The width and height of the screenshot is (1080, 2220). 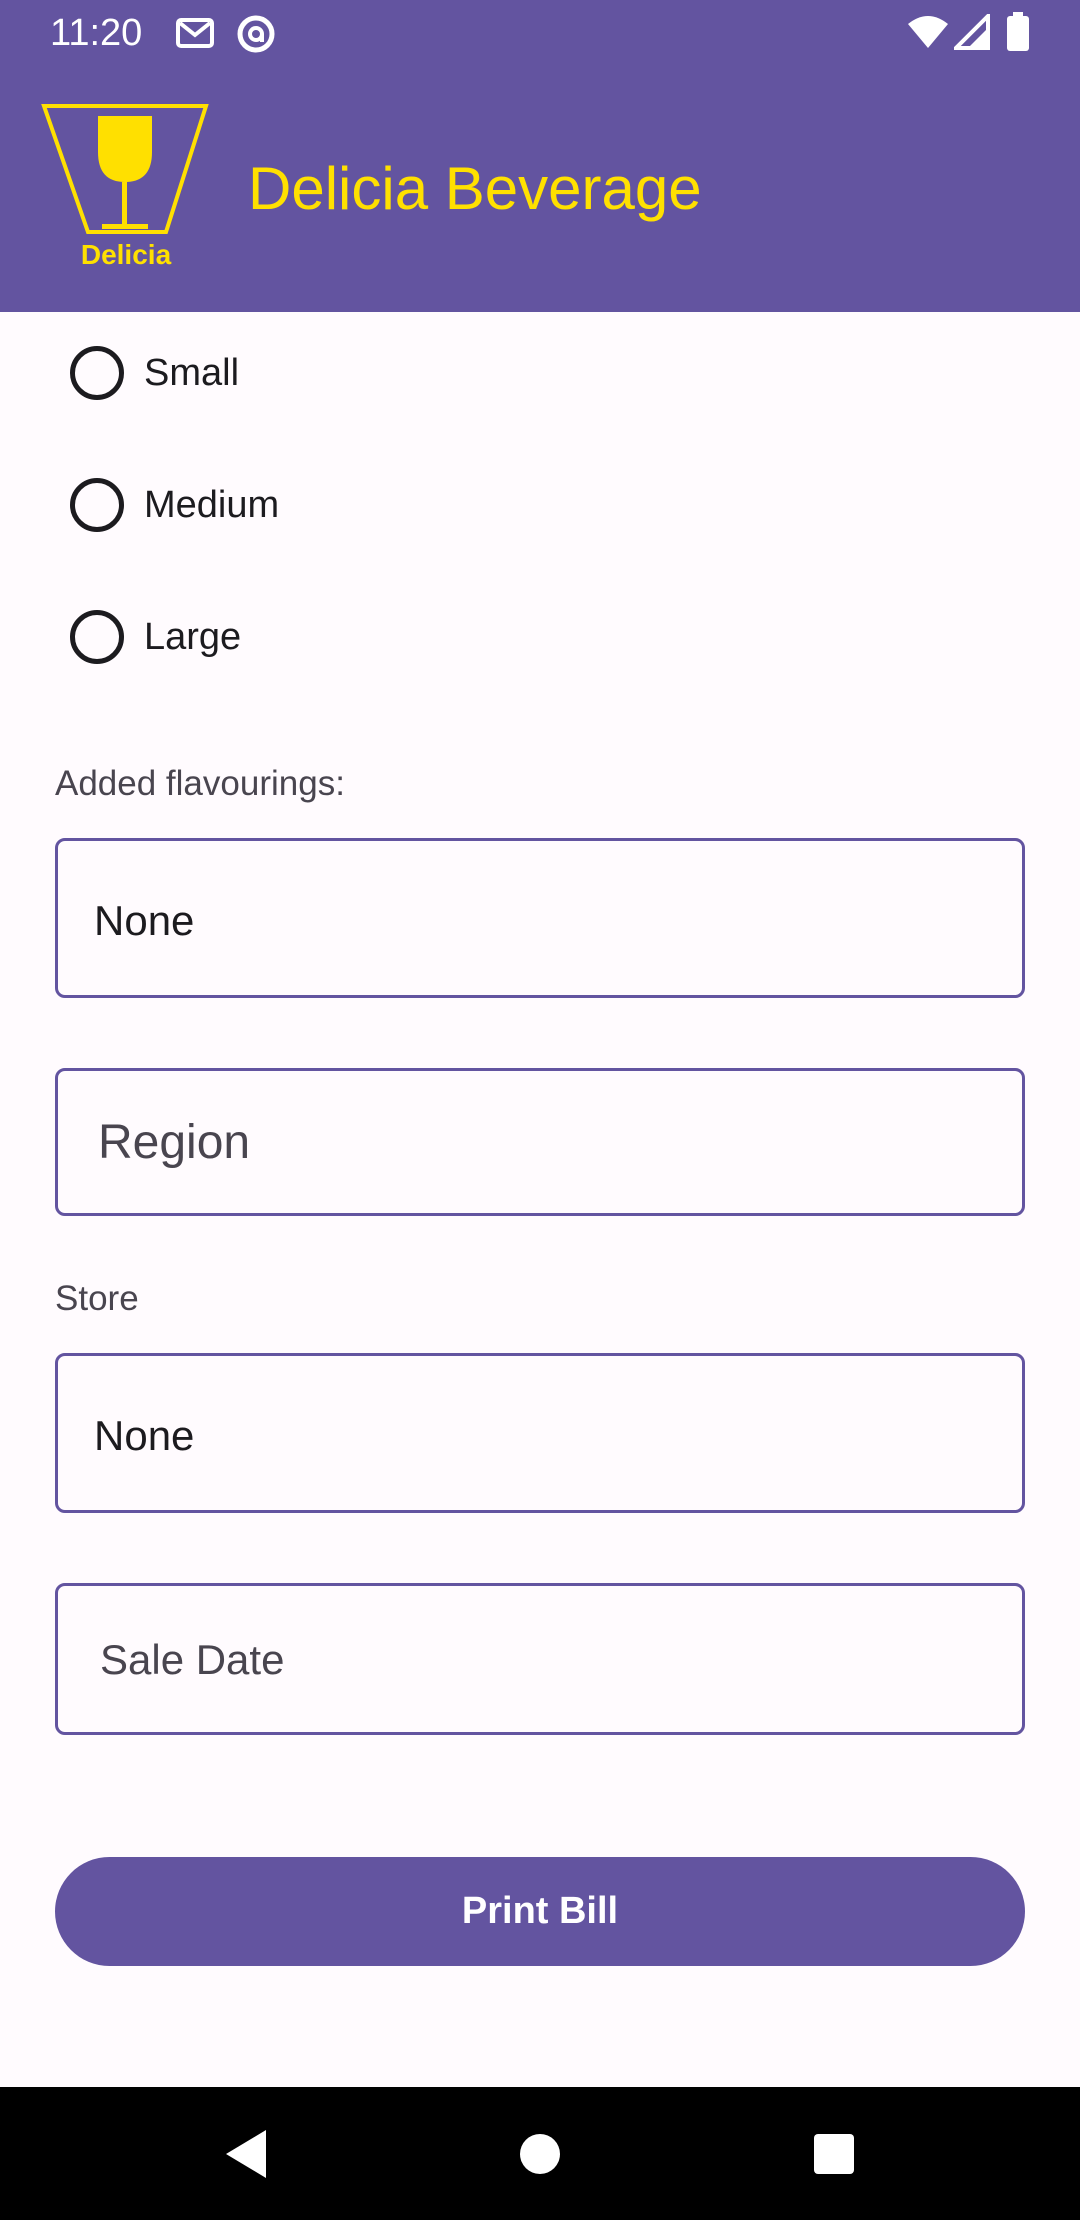 I want to click on radio-label-large: Large, so click(x=193, y=636).